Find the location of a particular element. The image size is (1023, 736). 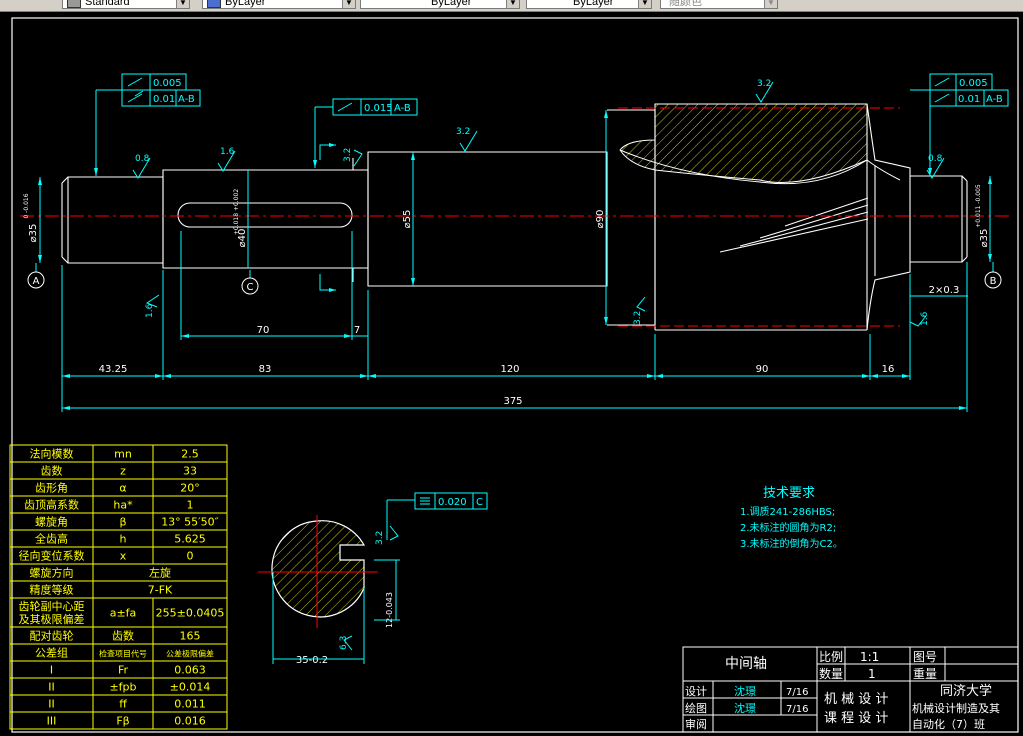

dim-chamfer: 2×0.3 is located at coordinates (944, 290).